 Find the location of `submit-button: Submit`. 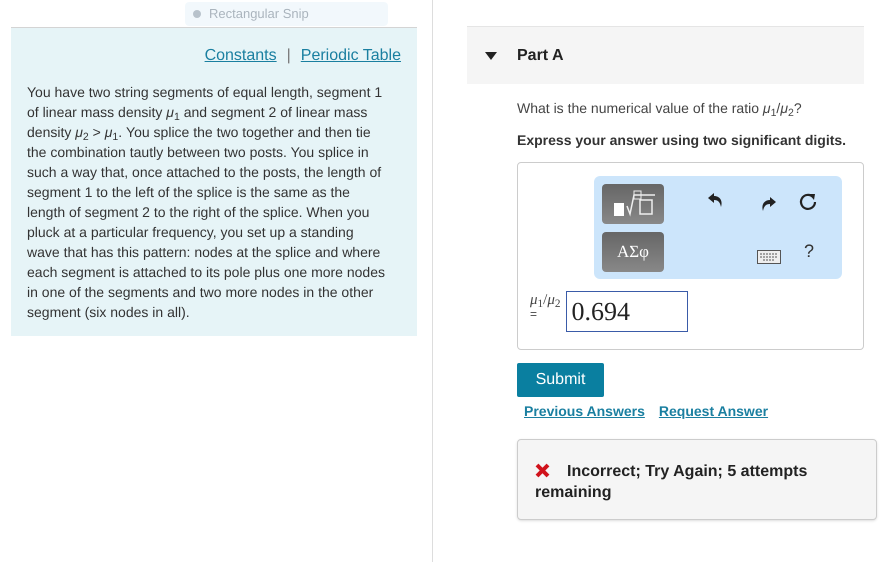

submit-button: Submit is located at coordinates (560, 380).